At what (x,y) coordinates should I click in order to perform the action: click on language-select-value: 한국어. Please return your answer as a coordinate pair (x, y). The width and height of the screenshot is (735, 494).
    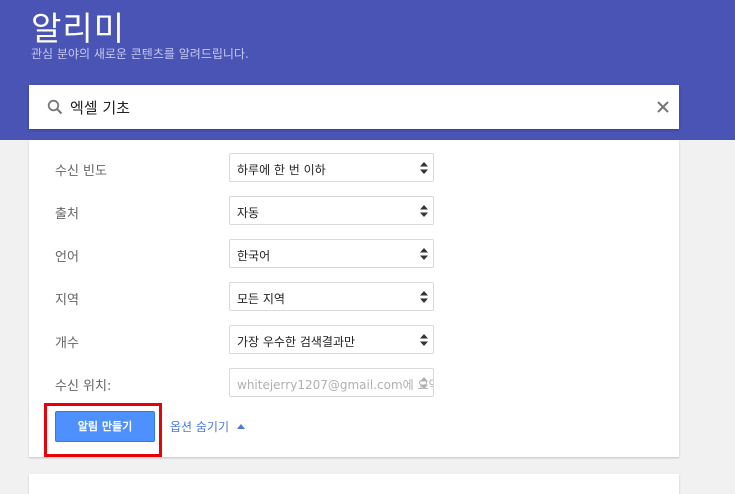
    Looking at the image, I should click on (254, 256).